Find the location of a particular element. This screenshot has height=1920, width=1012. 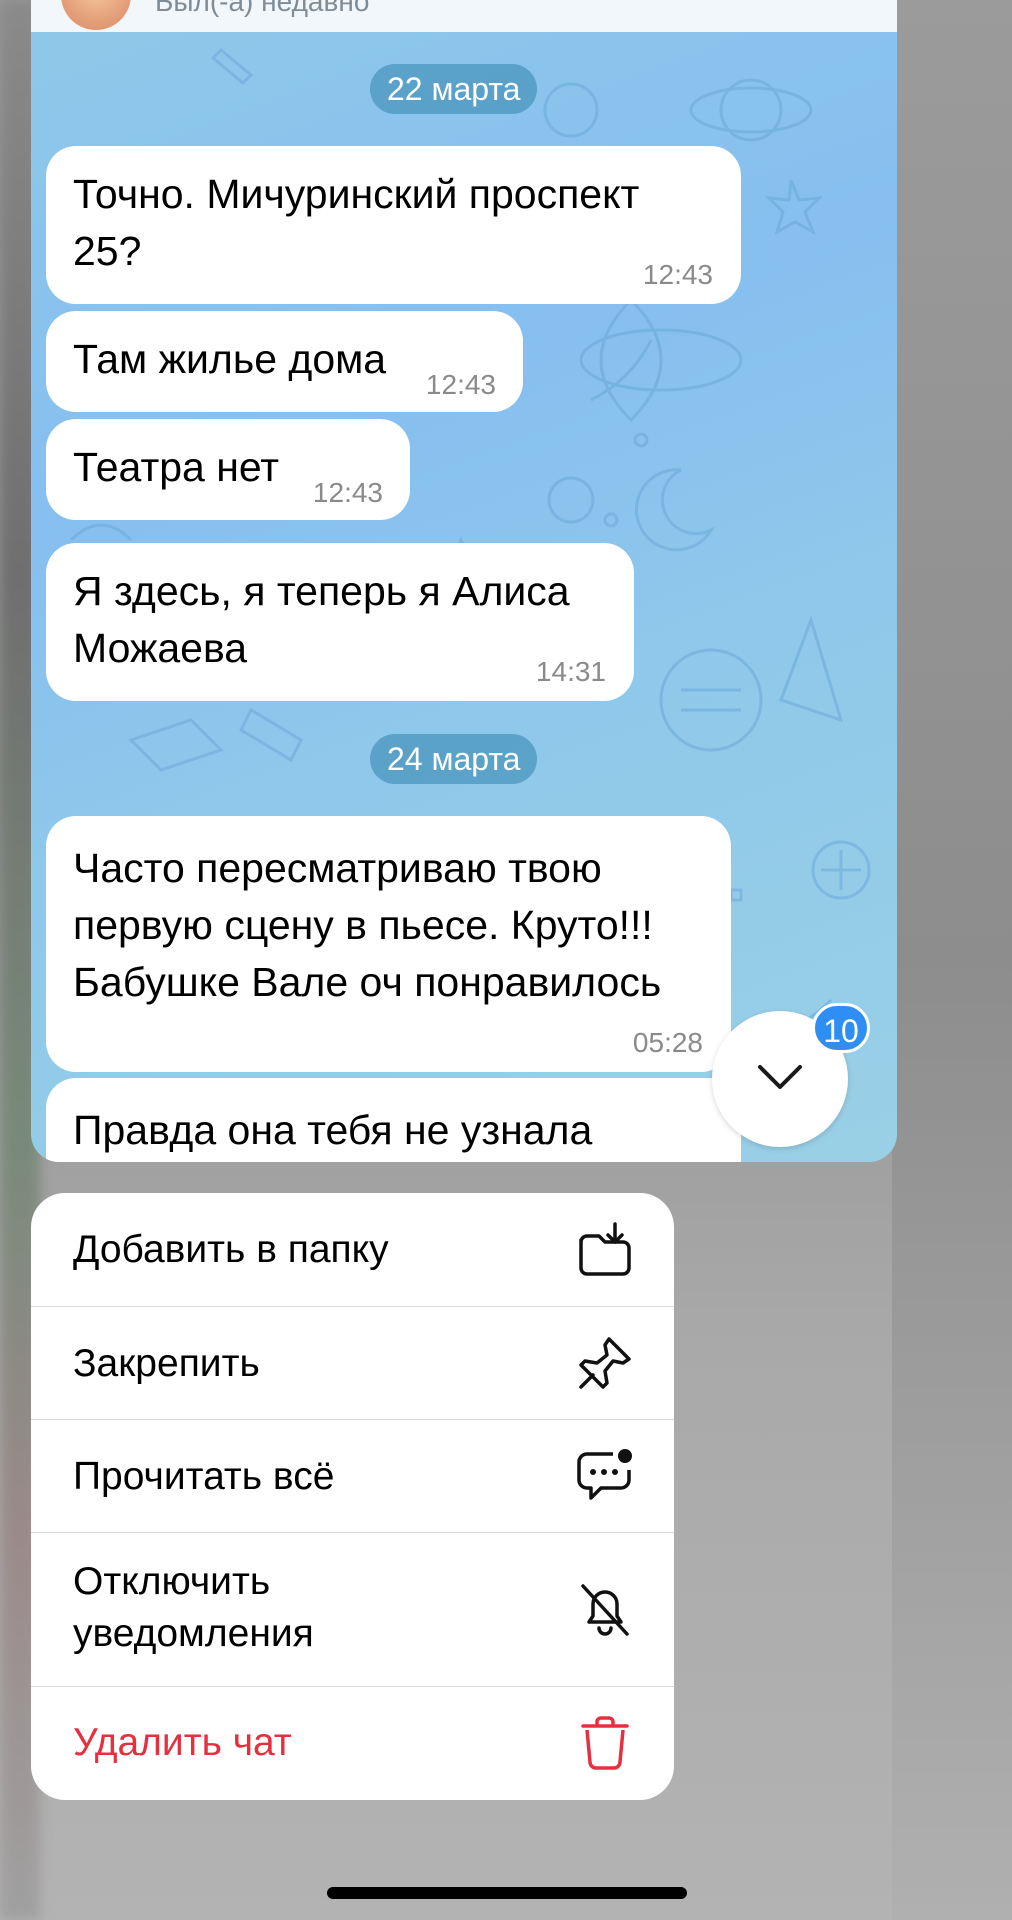

message-bubble: Я здесь, я теперь я Алиса Можаева 14:31 is located at coordinates (340, 622).